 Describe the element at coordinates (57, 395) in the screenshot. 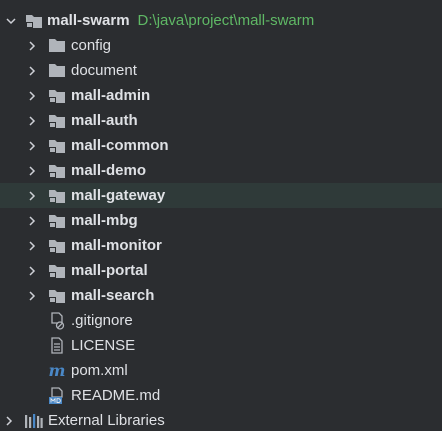

I see `markdown-file-icon` at that location.